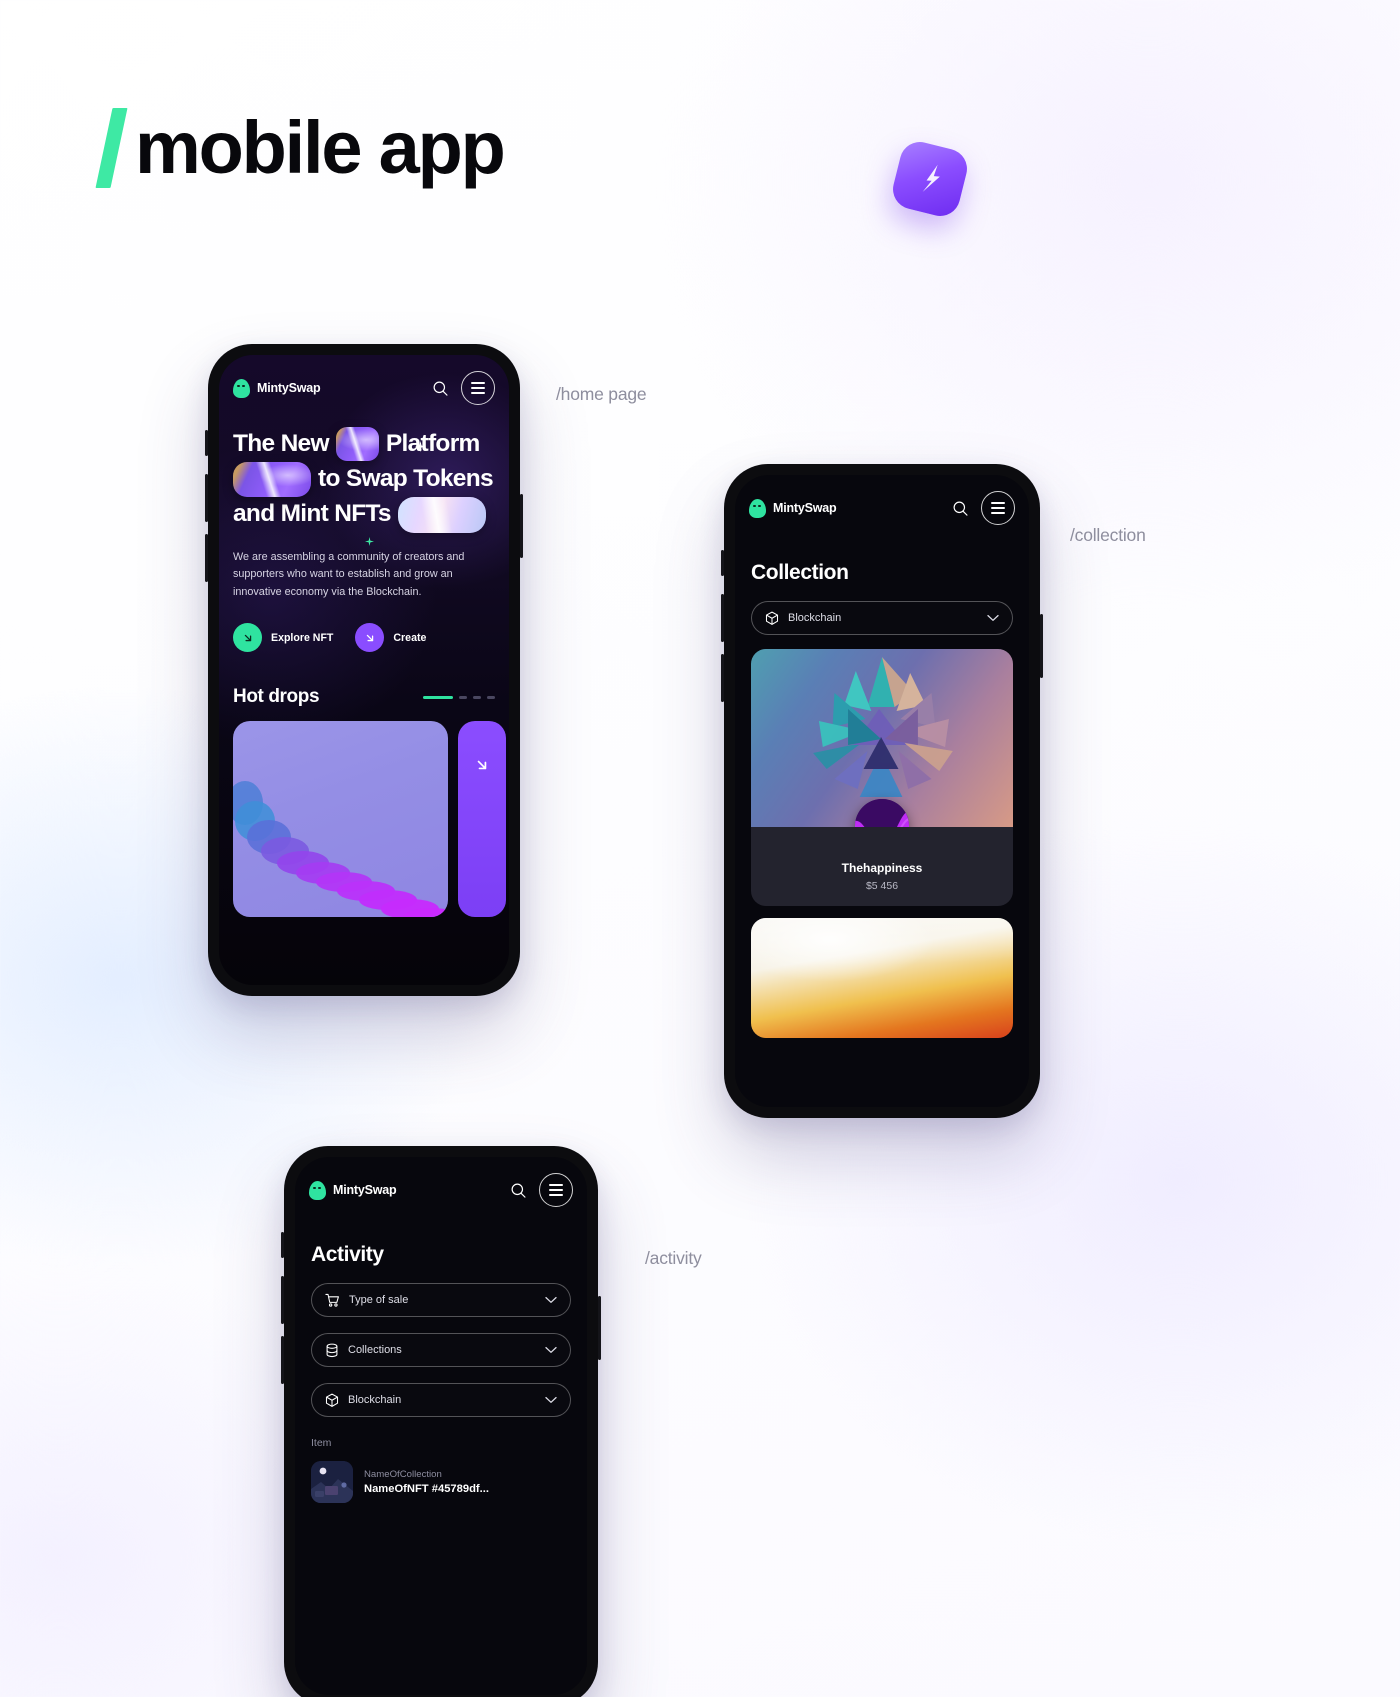 Image resolution: width=1400 pixels, height=1697 pixels. Describe the element at coordinates (432, 443) in the screenshot. I see `hero-text-platform: Platform` at that location.